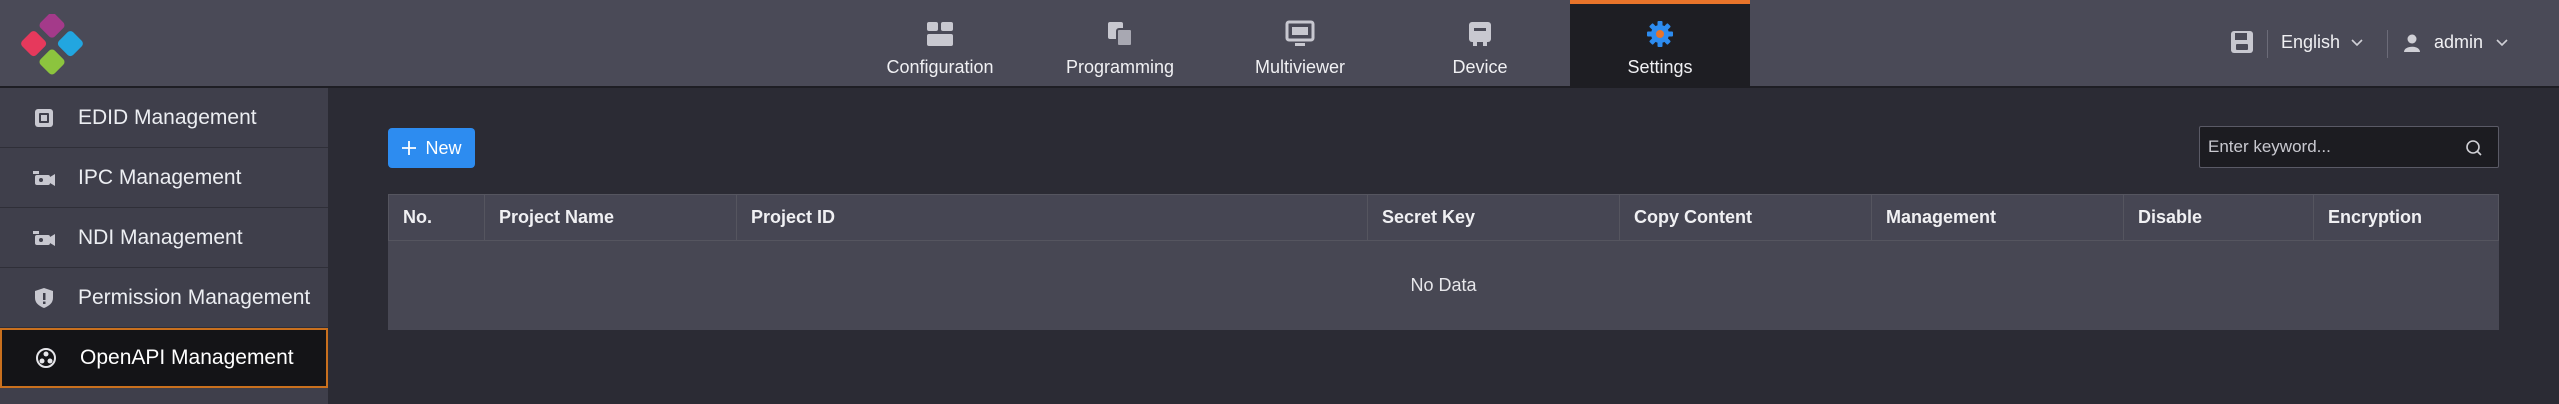  I want to click on settings-gear-icon, so click(1660, 34).